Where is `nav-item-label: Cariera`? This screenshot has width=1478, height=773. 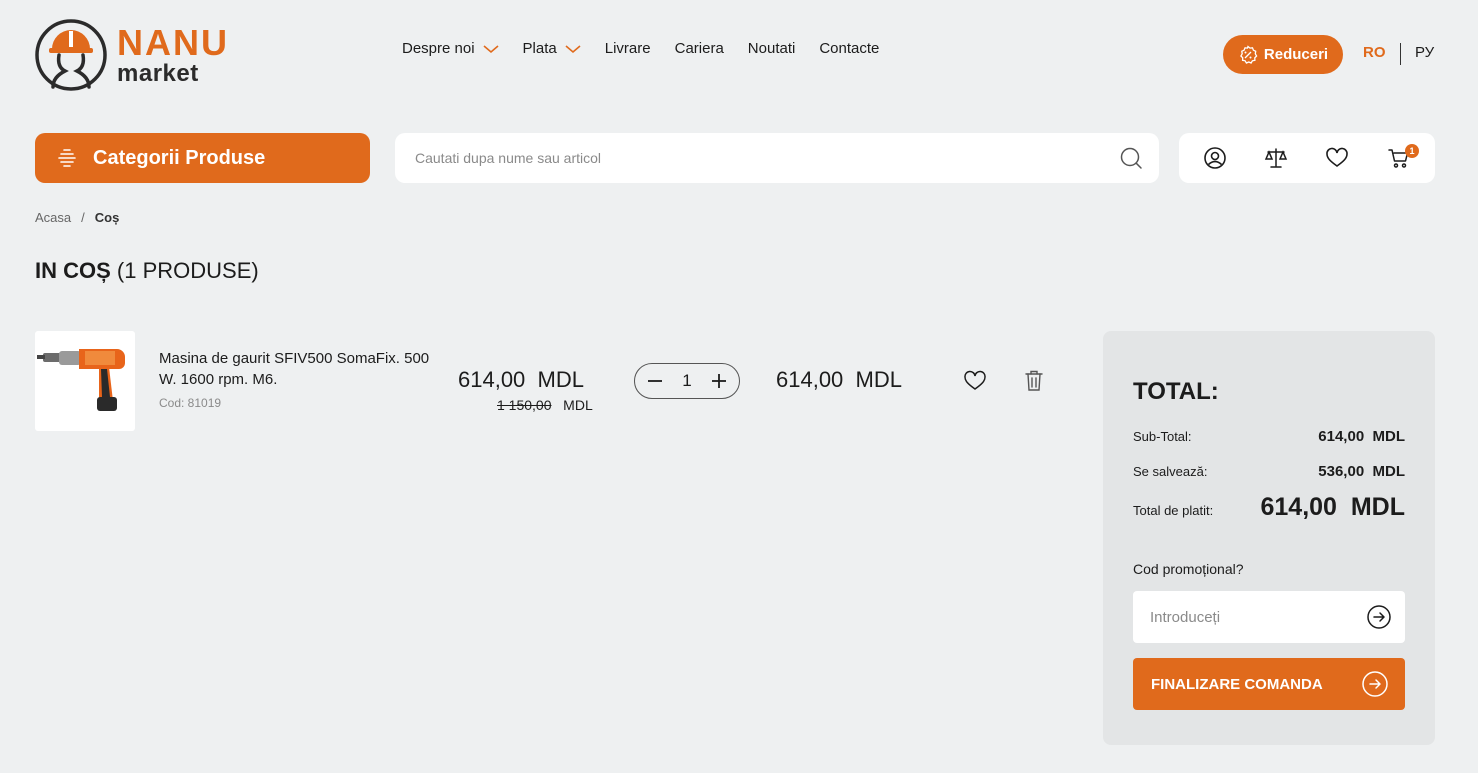
nav-item-label: Cariera is located at coordinates (699, 48).